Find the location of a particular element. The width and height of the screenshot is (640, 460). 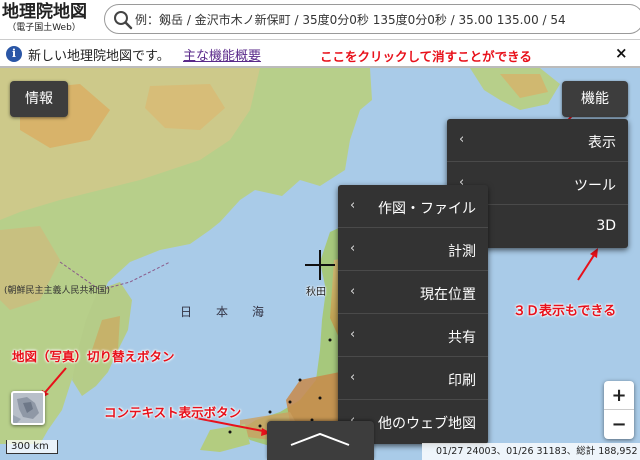

features-overview-link: 主な機能概要 is located at coordinates (222, 54).